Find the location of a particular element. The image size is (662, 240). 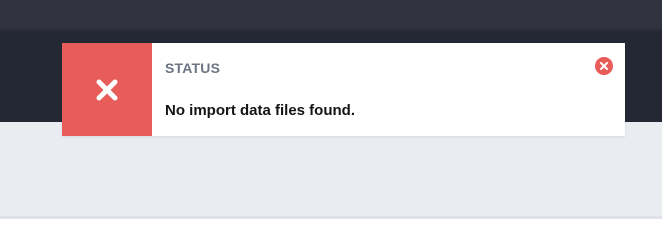

notification-message: No import data files found. is located at coordinates (260, 110).